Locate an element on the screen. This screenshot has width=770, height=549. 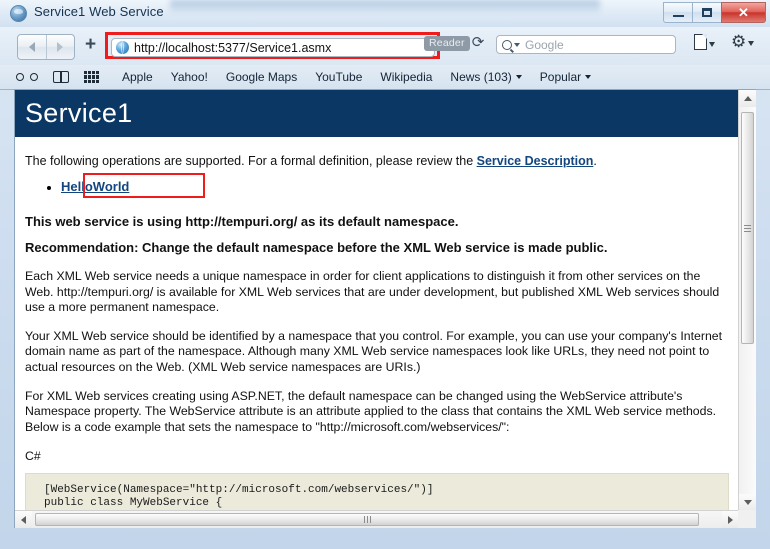
vertical-scrollbar-thumb is located at coordinates (747, 228).